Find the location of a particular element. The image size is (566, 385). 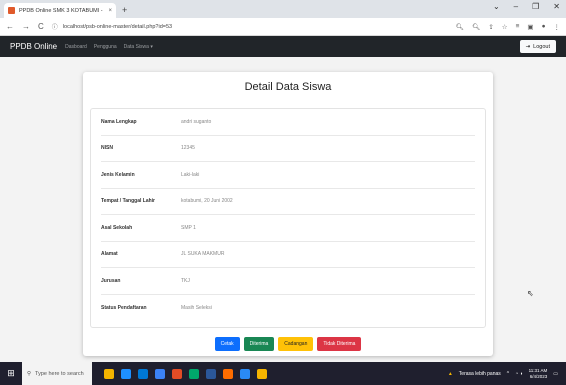

row-label: Jenis Kelamin is located at coordinates (118, 174).